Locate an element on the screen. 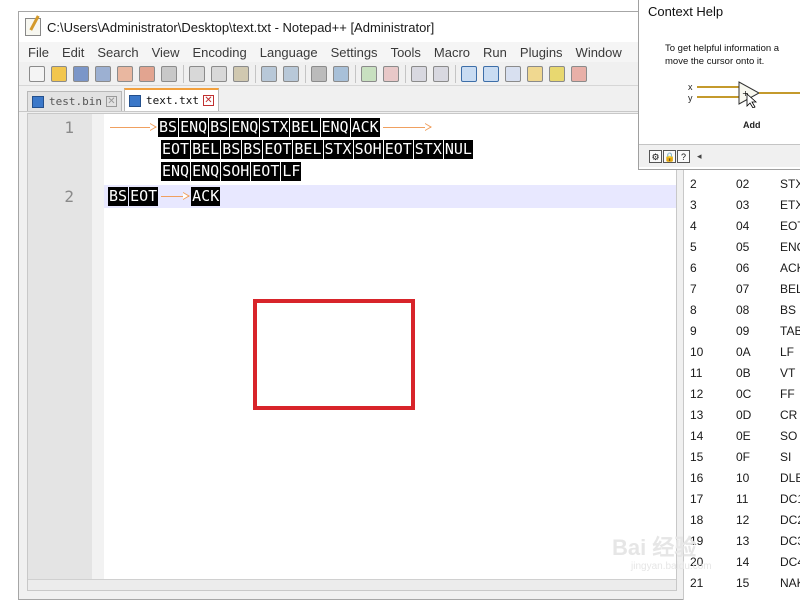 The width and height of the screenshot is (800, 600). char-cell: DC3 is located at coordinates (790, 540).